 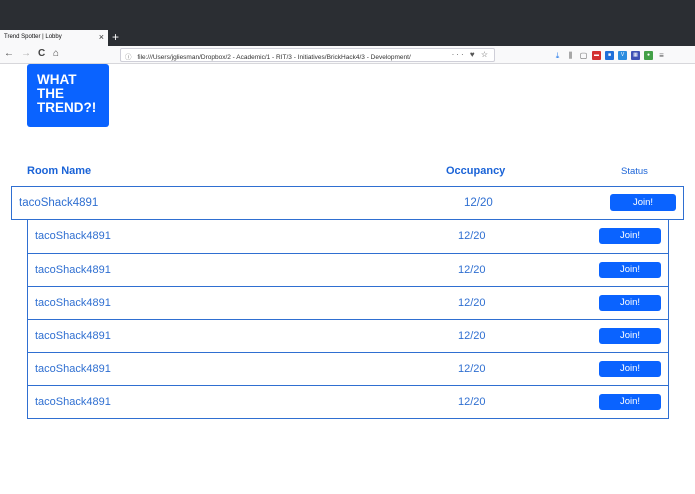 What do you see at coordinates (622, 55) in the screenshot?
I see `extension-v-icon: V` at bounding box center [622, 55].